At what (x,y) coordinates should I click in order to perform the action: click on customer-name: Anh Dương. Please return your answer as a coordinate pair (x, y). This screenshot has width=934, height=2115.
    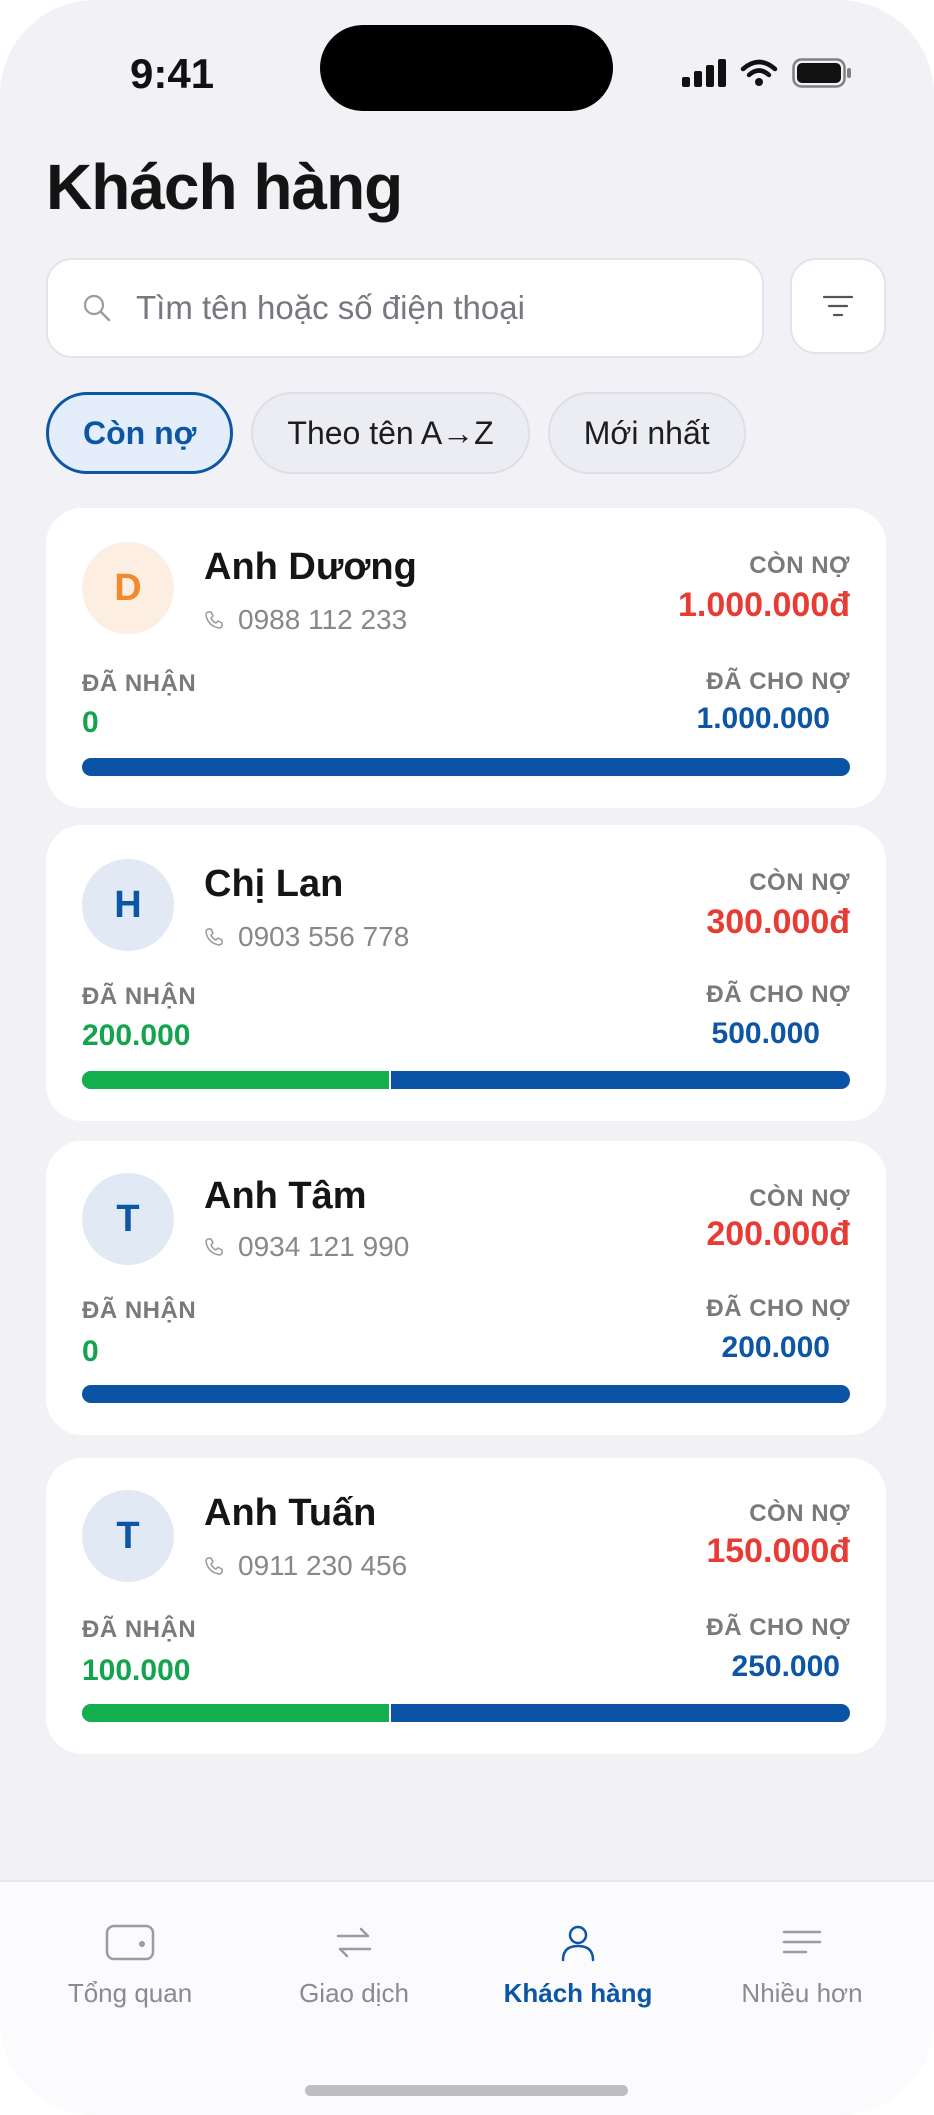
    Looking at the image, I should click on (310, 567).